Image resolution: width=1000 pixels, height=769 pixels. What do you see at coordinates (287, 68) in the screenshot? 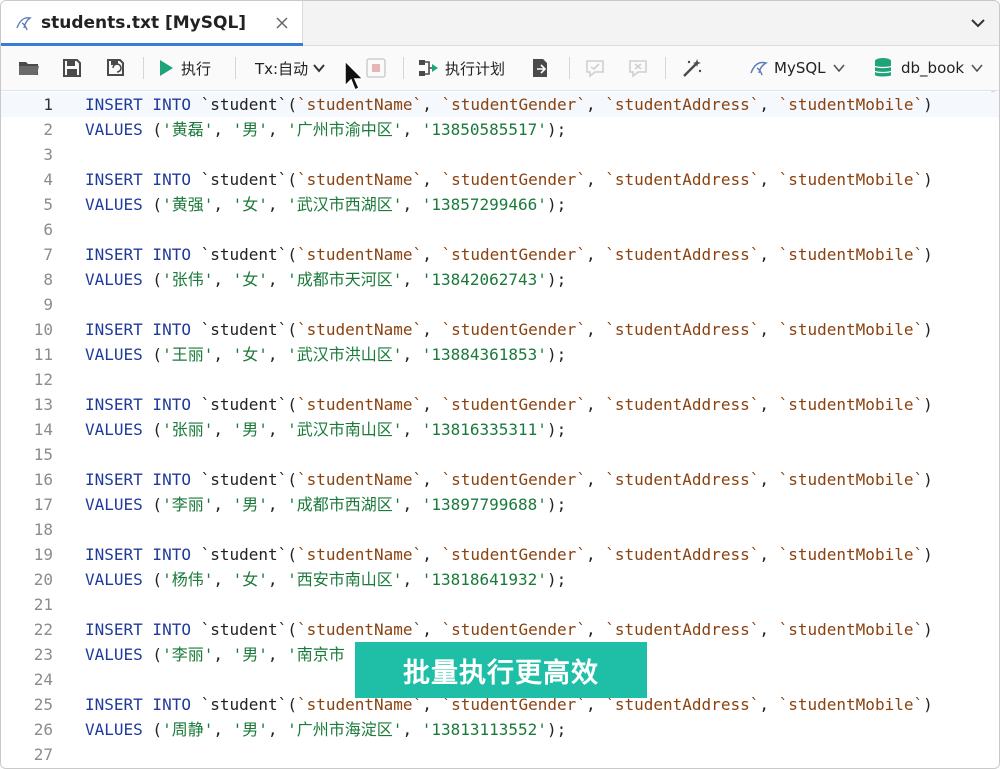
I see `transaction-mode-dropdown: Tx:自动` at bounding box center [287, 68].